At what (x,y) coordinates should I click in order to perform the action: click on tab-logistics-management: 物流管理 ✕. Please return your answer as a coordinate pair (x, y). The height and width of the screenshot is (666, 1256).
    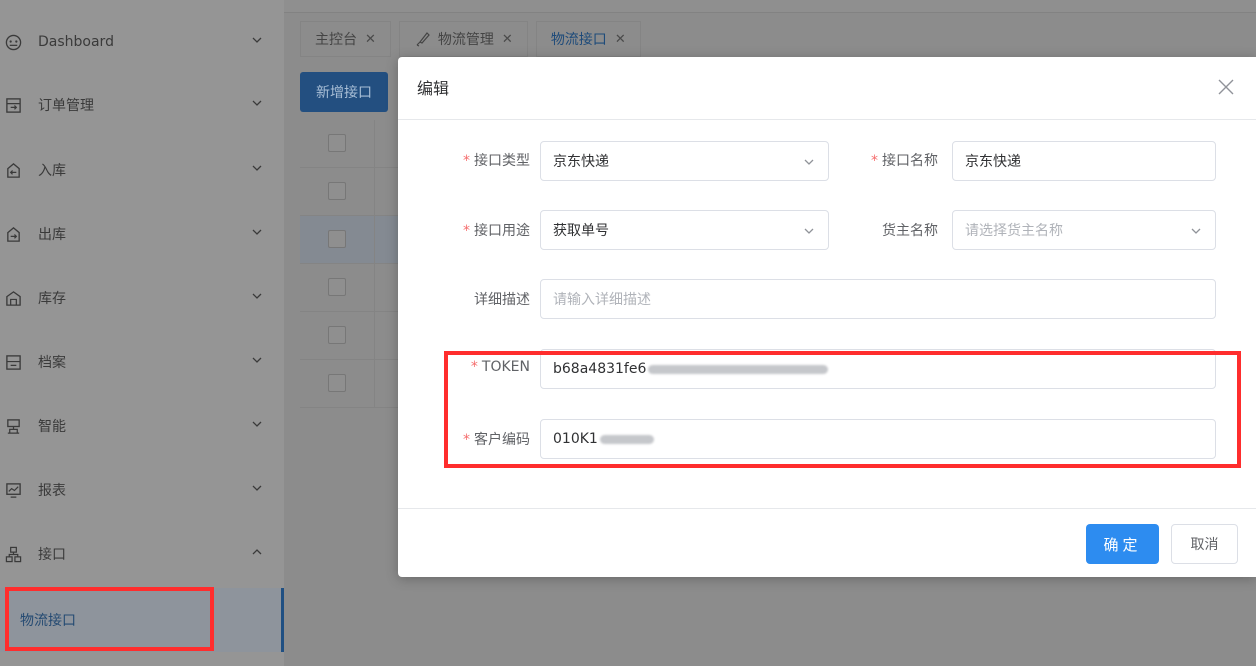
    Looking at the image, I should click on (463, 39).